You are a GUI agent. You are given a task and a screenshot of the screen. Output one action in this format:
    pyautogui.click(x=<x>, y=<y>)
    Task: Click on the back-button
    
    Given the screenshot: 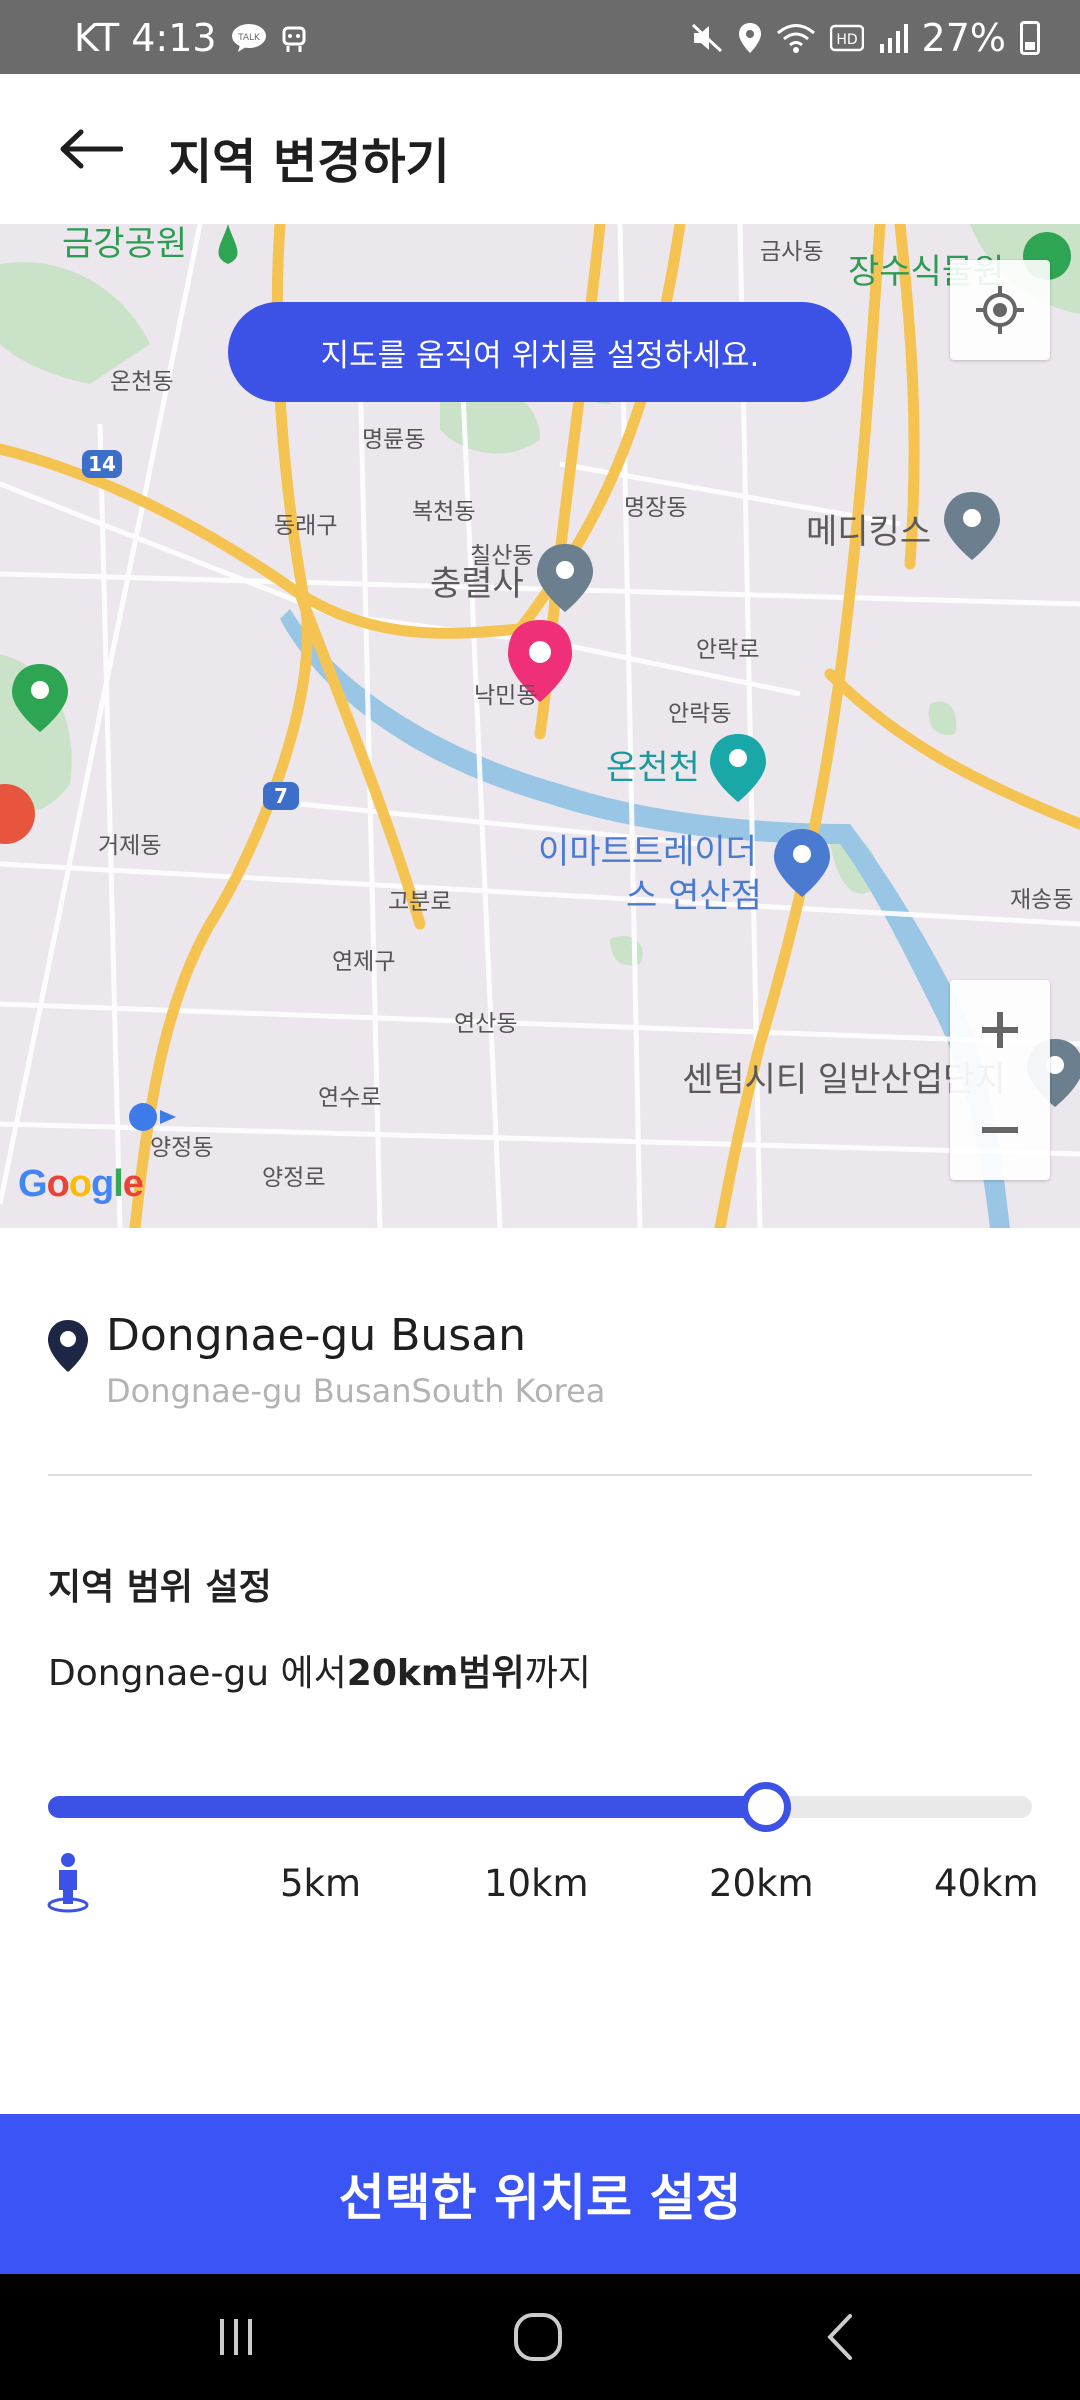 What is the action you would take?
    pyautogui.click(x=91, y=149)
    